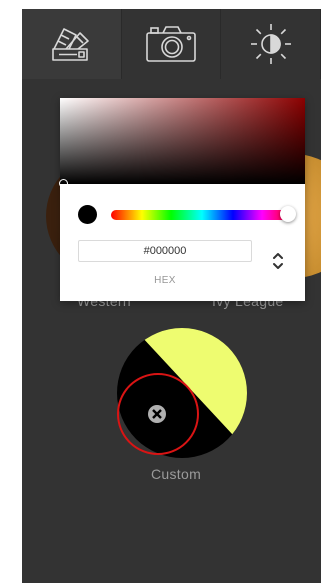 This screenshot has width=321, height=583. What do you see at coordinates (176, 474) in the screenshot?
I see `label-custom: Custom` at bounding box center [176, 474].